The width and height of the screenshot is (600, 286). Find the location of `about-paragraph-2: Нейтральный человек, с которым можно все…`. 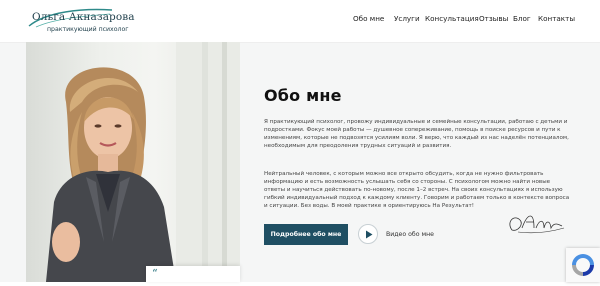

about-paragraph-2: Нейтральный человек, с которым можно все… is located at coordinates (426, 190).